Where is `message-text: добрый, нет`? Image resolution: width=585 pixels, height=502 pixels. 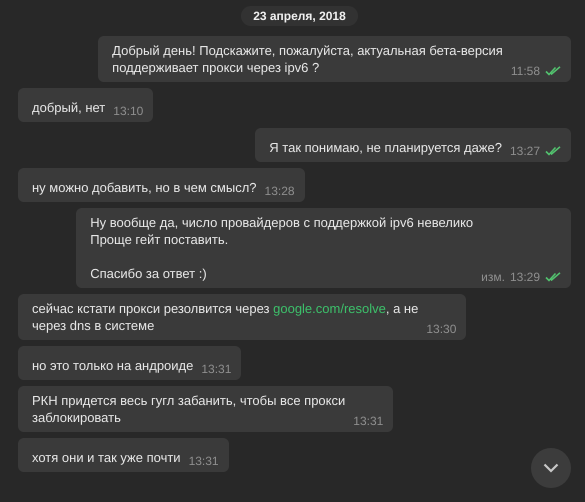 message-text: добрый, нет is located at coordinates (69, 108).